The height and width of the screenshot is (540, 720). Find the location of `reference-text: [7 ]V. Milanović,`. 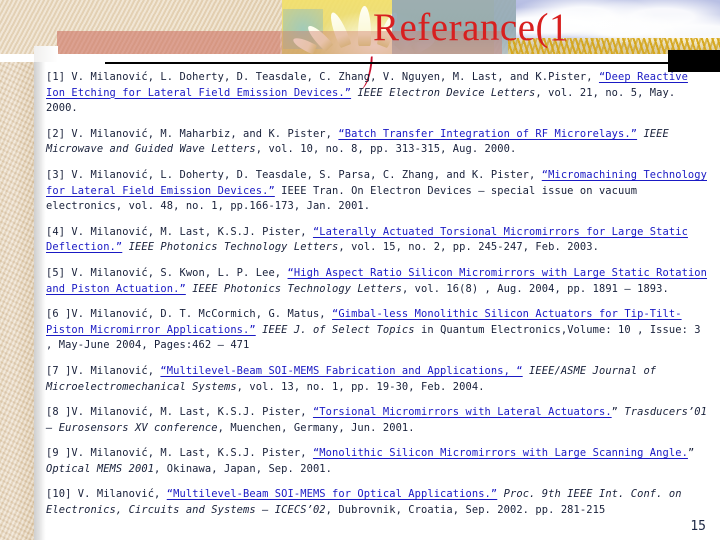

reference-text: [7 ]V. Milanović, is located at coordinates (103, 370).